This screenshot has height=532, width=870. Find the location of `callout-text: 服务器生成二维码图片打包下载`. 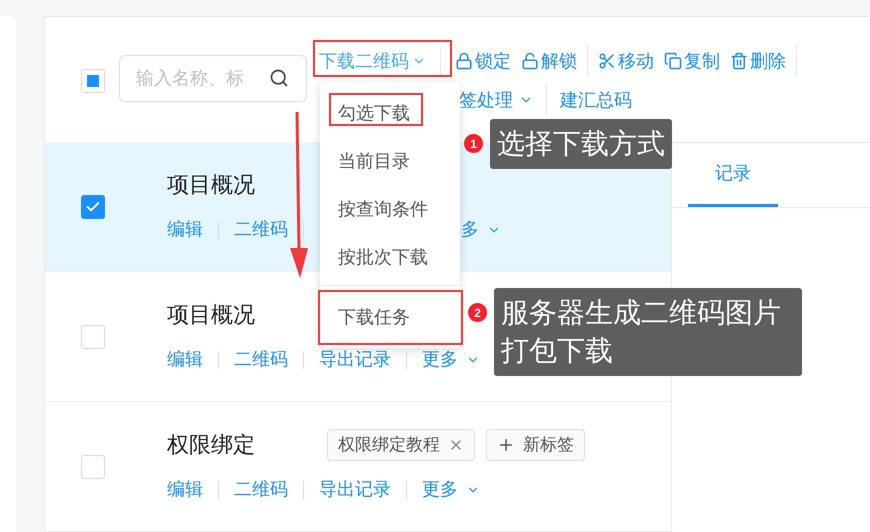

callout-text: 服务器生成二维码图片打包下载 is located at coordinates (648, 332).